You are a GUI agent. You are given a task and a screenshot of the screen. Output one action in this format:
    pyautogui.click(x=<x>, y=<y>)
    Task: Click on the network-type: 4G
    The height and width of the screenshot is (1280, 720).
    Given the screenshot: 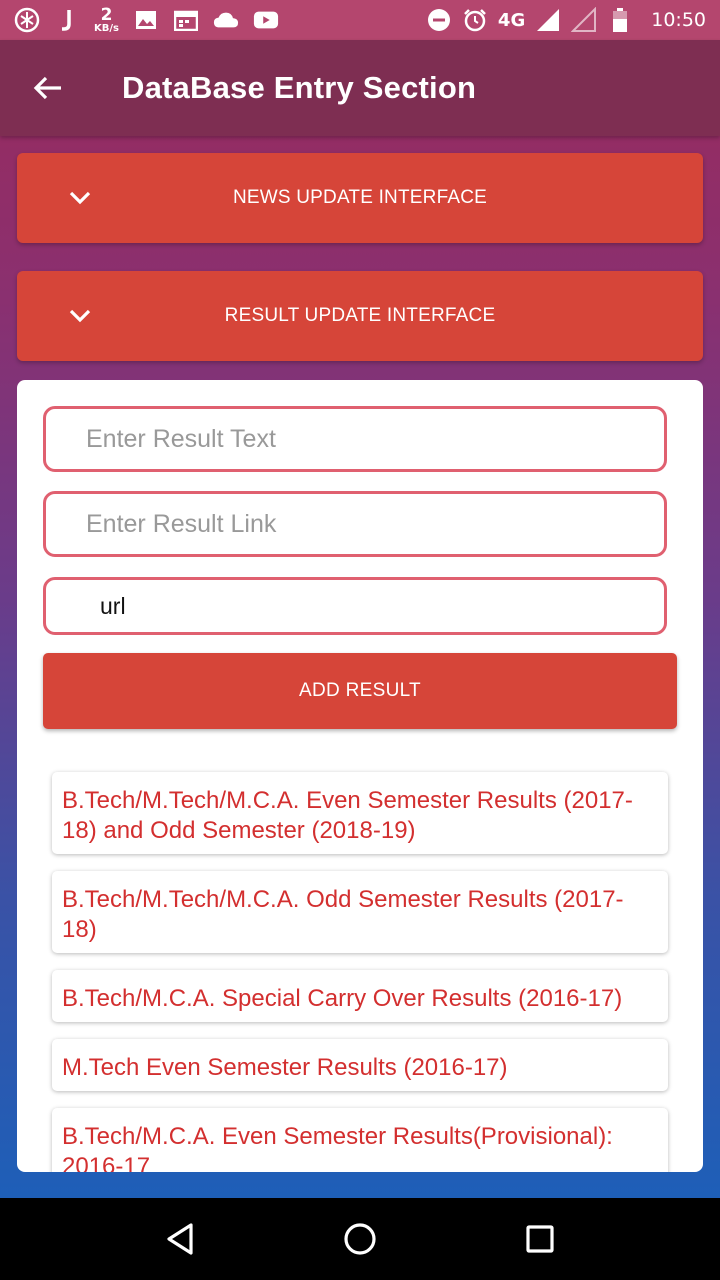 What is the action you would take?
    pyautogui.click(x=511, y=20)
    